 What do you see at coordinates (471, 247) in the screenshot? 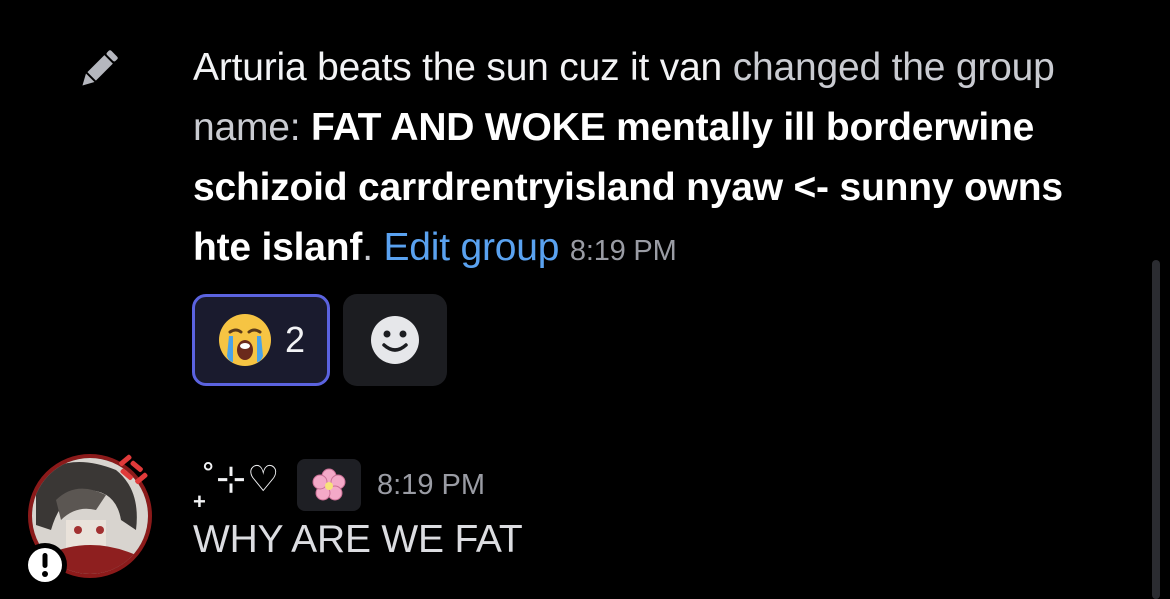
I see `edit-group-link: Edit group` at bounding box center [471, 247].